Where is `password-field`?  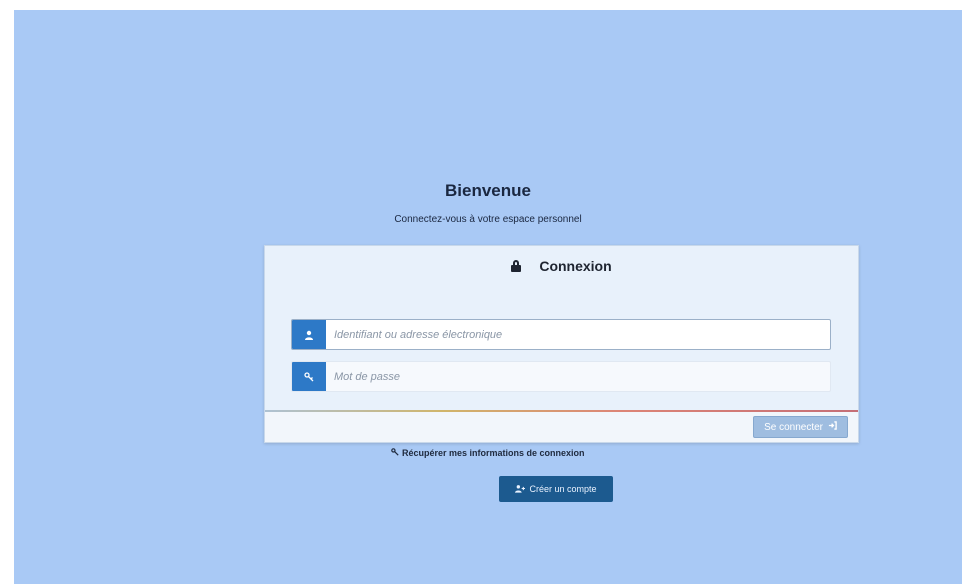
password-field is located at coordinates (561, 376).